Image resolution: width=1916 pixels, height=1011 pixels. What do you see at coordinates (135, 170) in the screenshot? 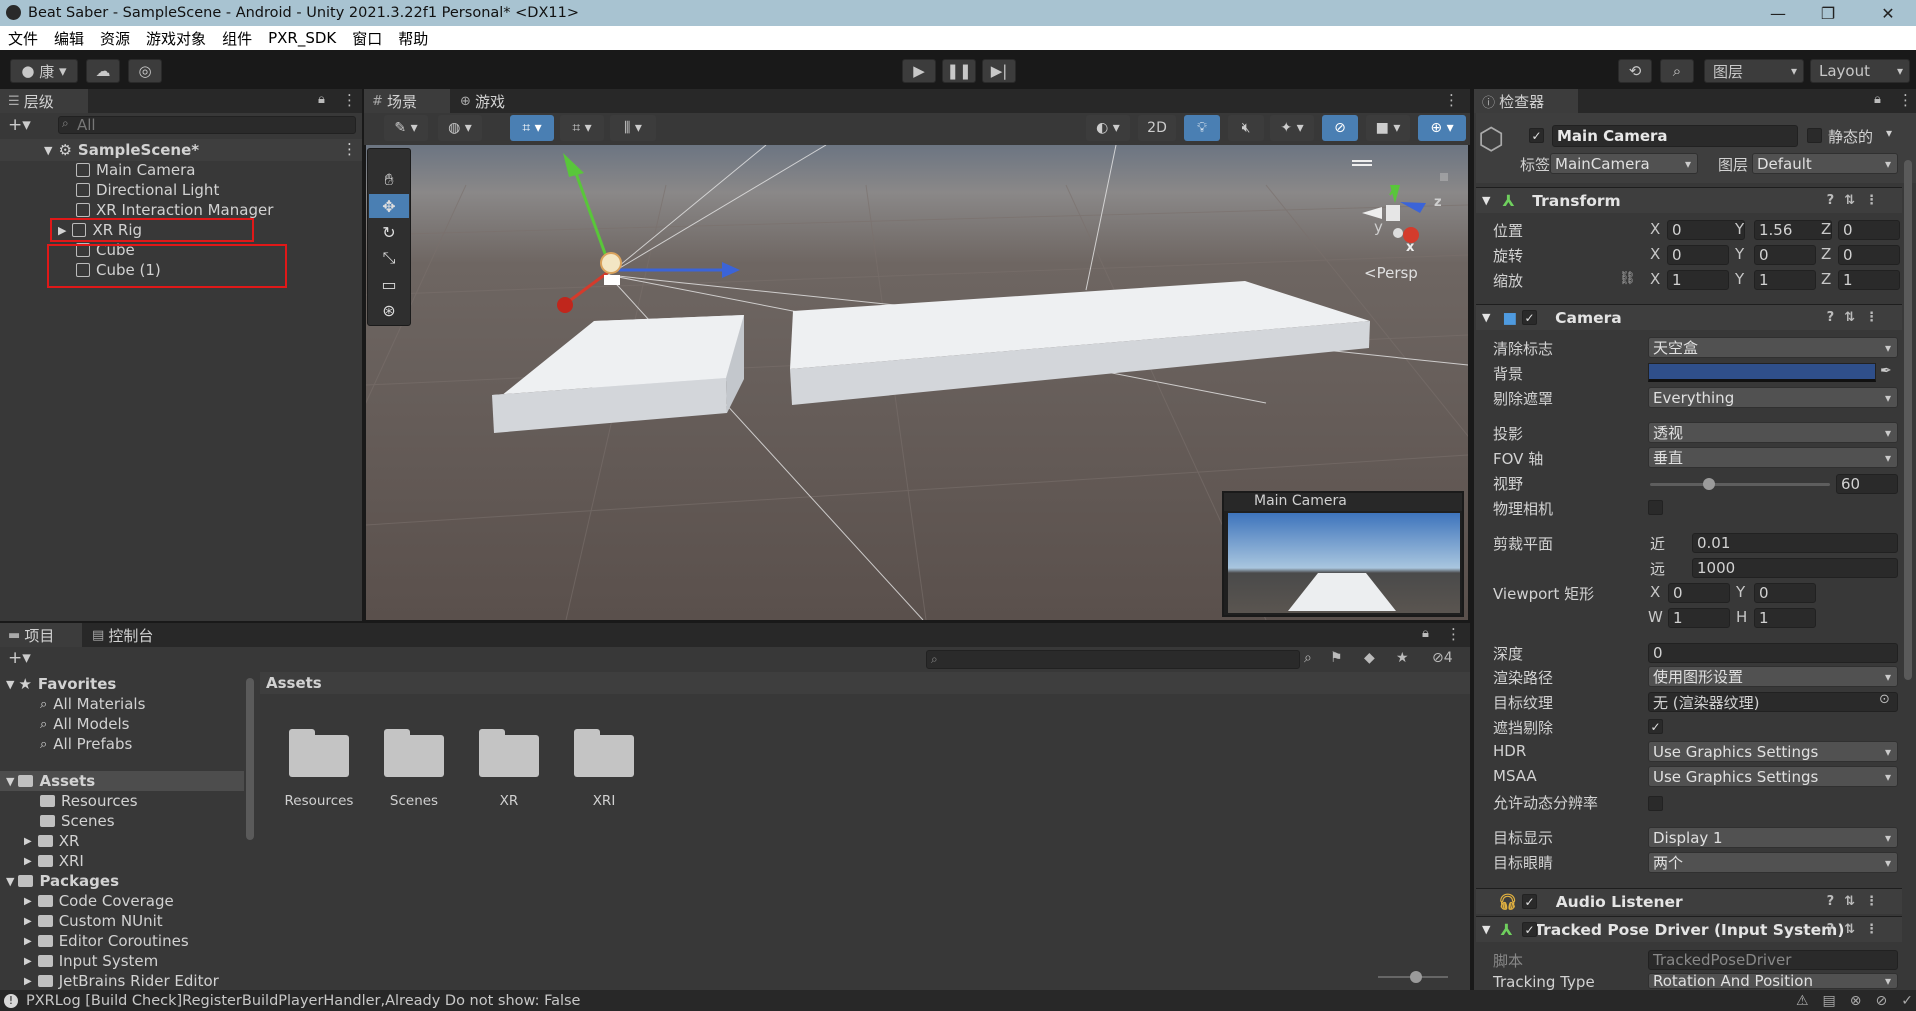
I see `hierarchy-item-main-camera: Main Camera` at bounding box center [135, 170].